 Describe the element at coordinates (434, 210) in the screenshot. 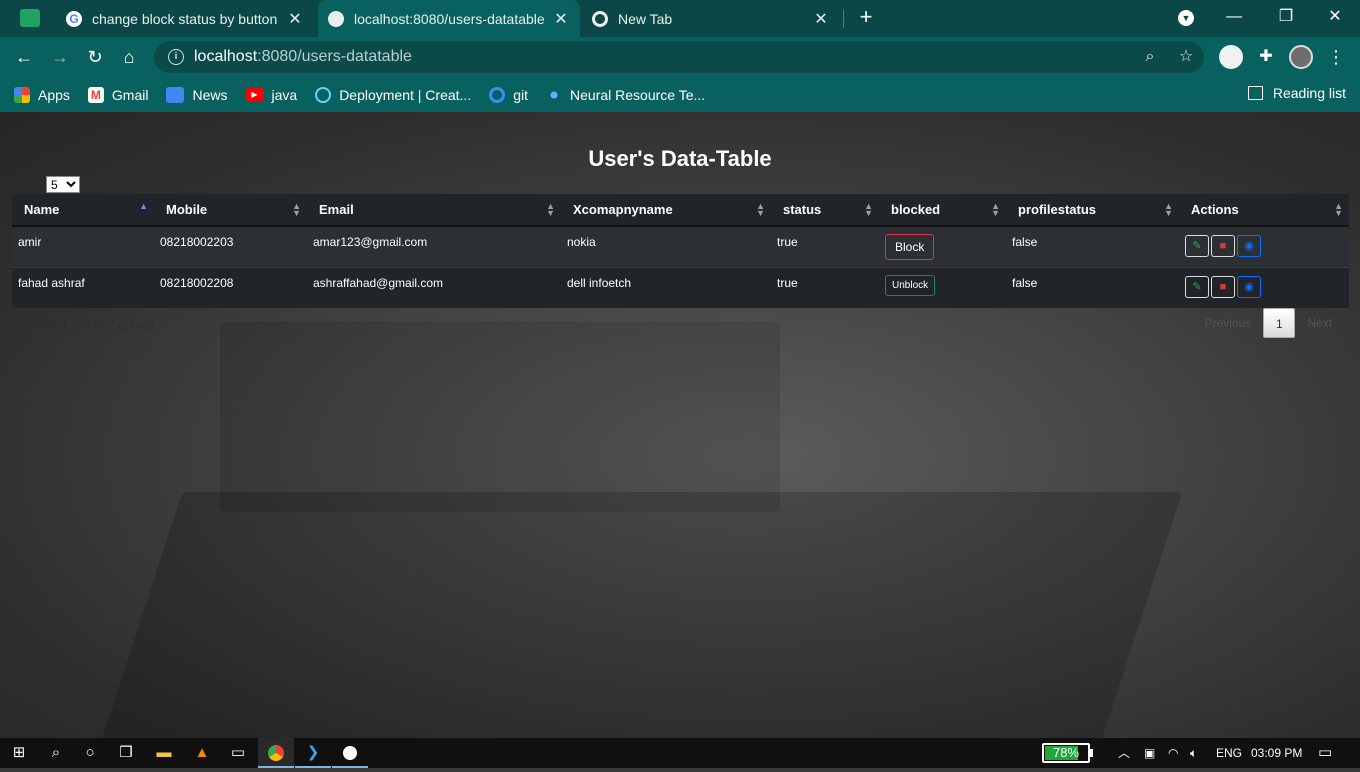

I see `column-header-email: Email ▲ ▼` at that location.